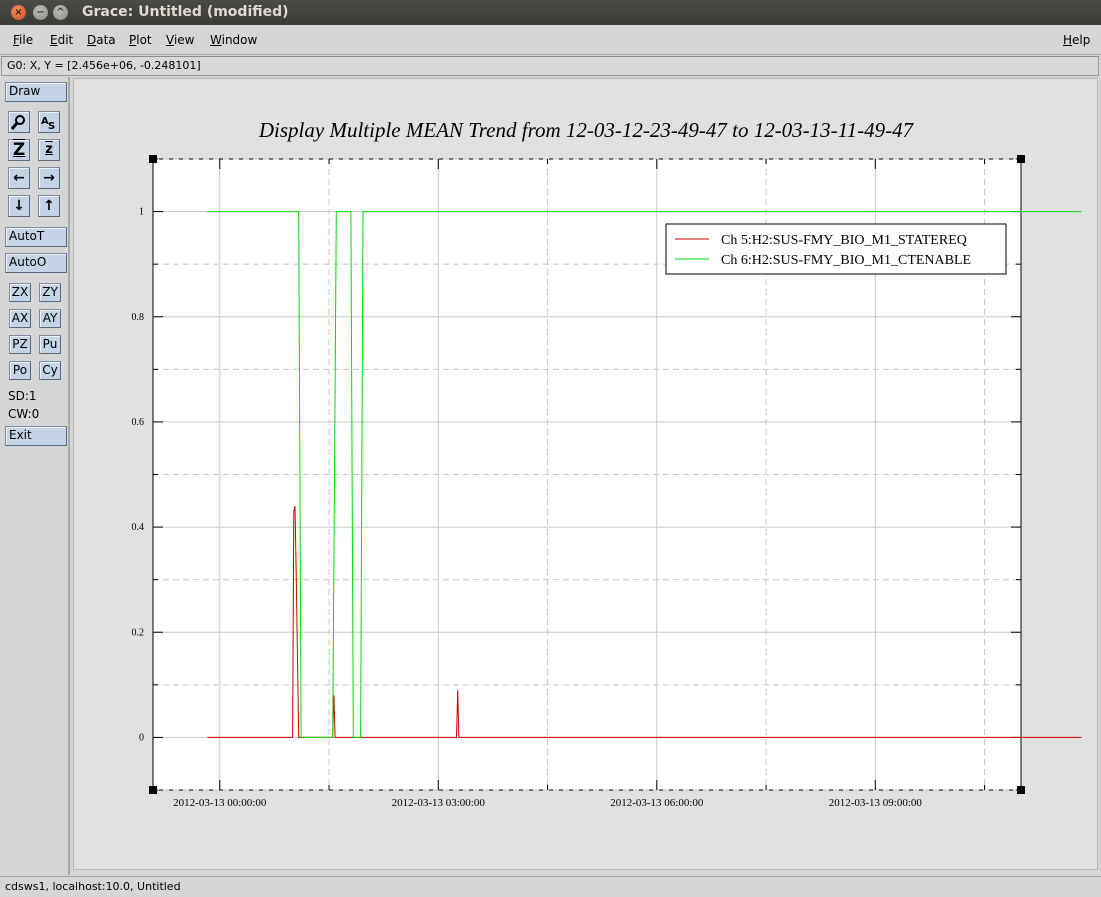  What do you see at coordinates (233, 40) in the screenshot?
I see `menu-window: Window` at bounding box center [233, 40].